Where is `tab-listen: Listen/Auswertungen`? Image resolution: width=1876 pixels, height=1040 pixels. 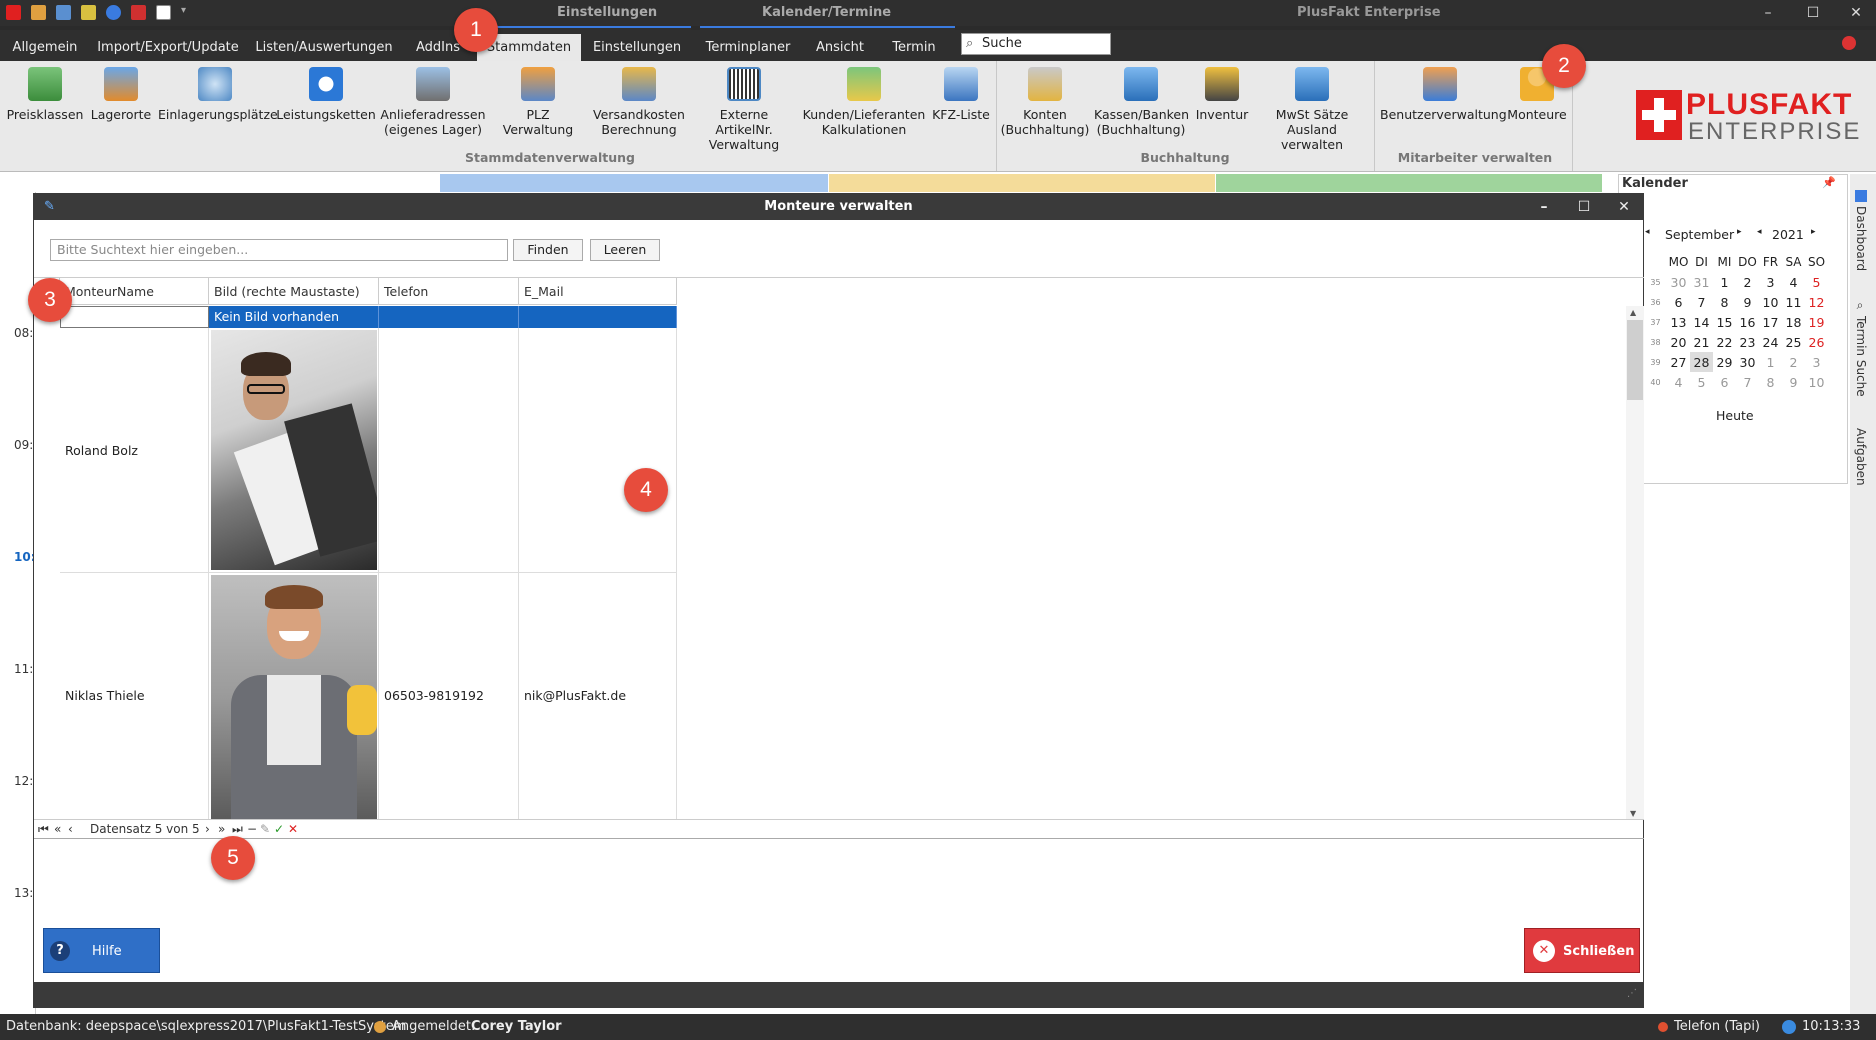
tab-listen: Listen/Auswertungen is located at coordinates (324, 47).